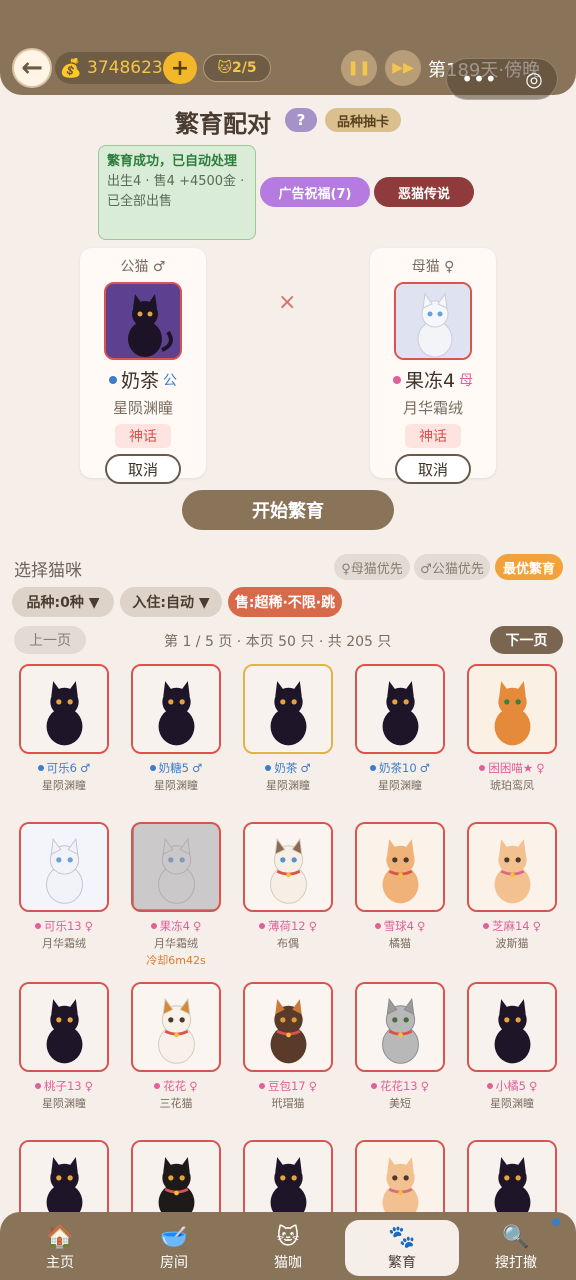  I want to click on cat-card: 果冻4 ♀ 月华霜绒 冷却6m42s, so click(176, 895).